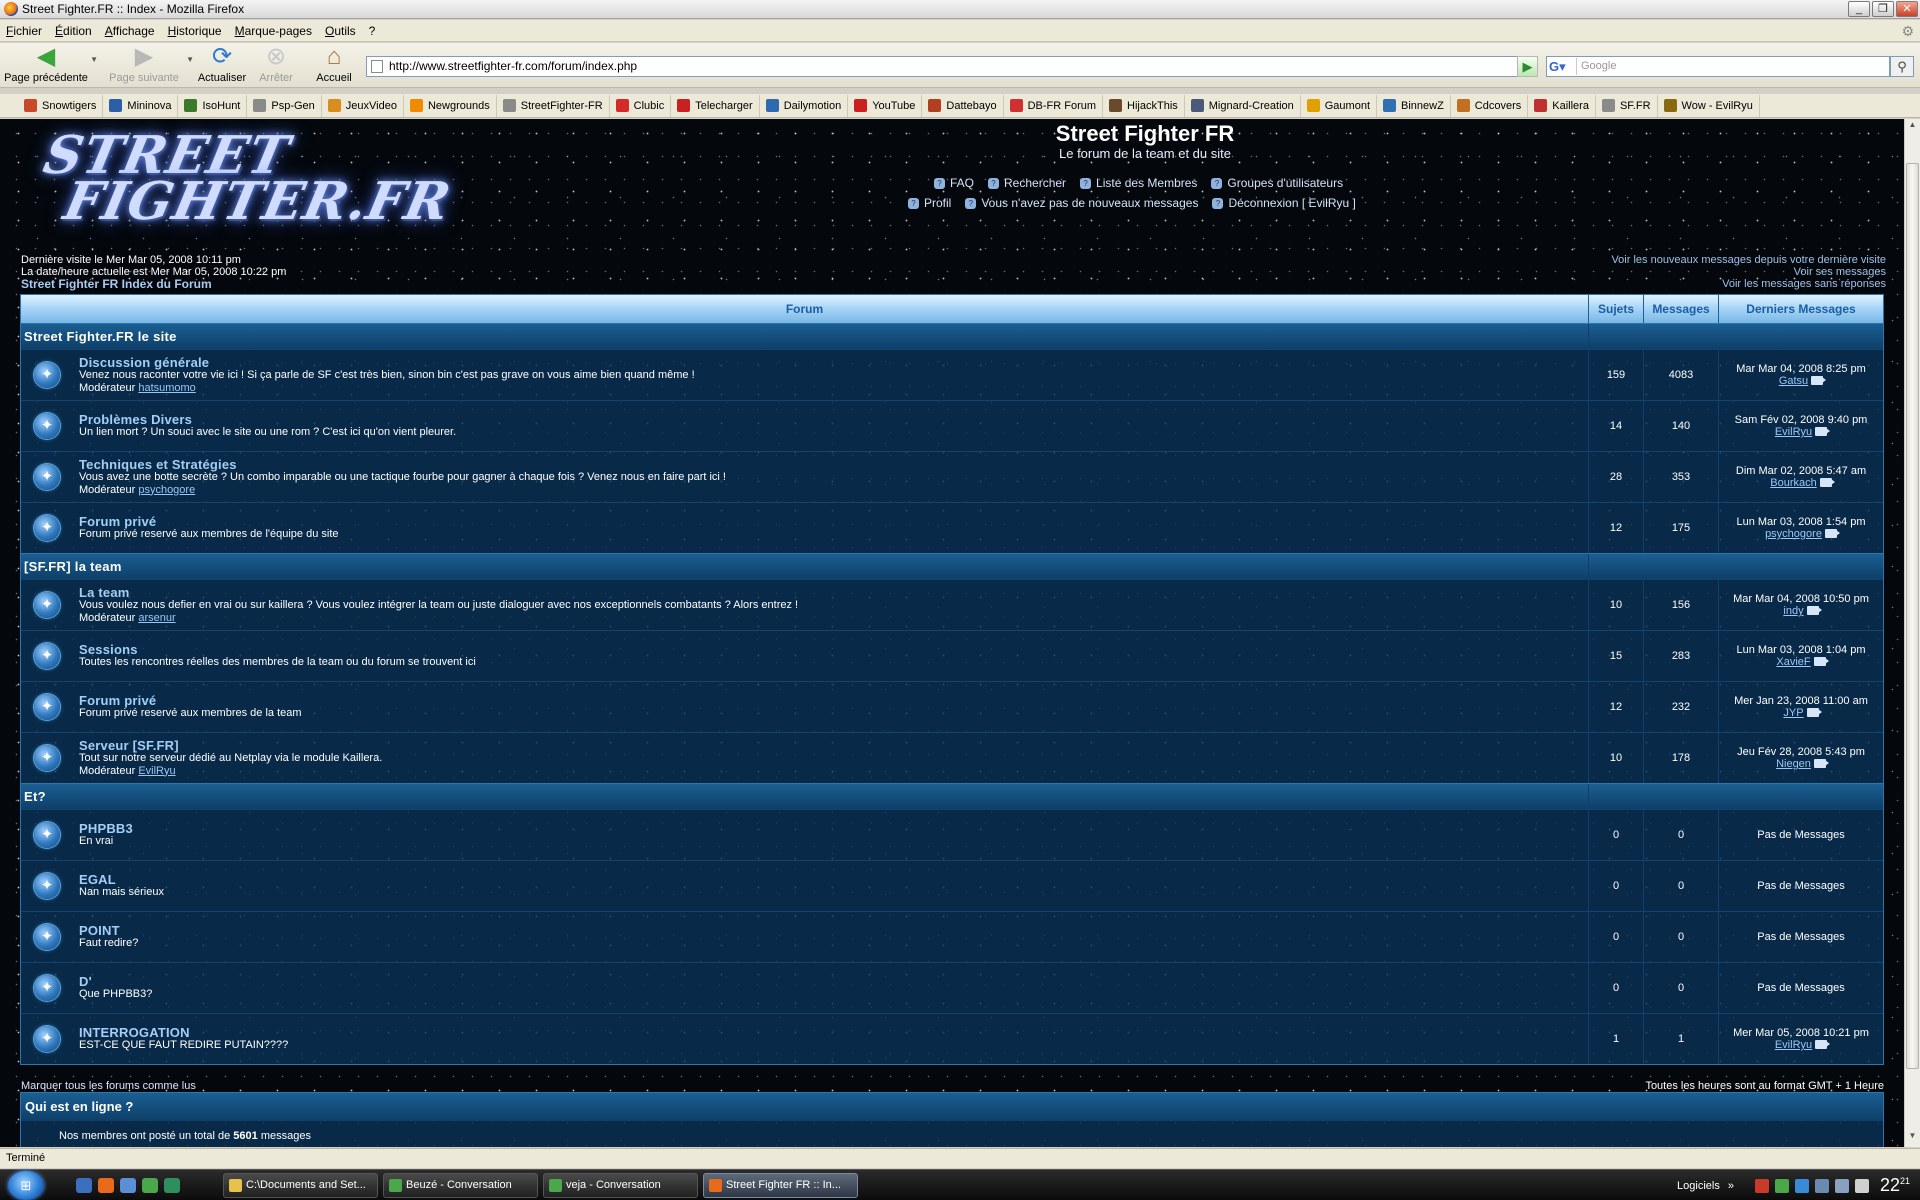 Image resolution: width=1920 pixels, height=1200 pixels. I want to click on your-posts-link: Voir ses messages, so click(1840, 272).